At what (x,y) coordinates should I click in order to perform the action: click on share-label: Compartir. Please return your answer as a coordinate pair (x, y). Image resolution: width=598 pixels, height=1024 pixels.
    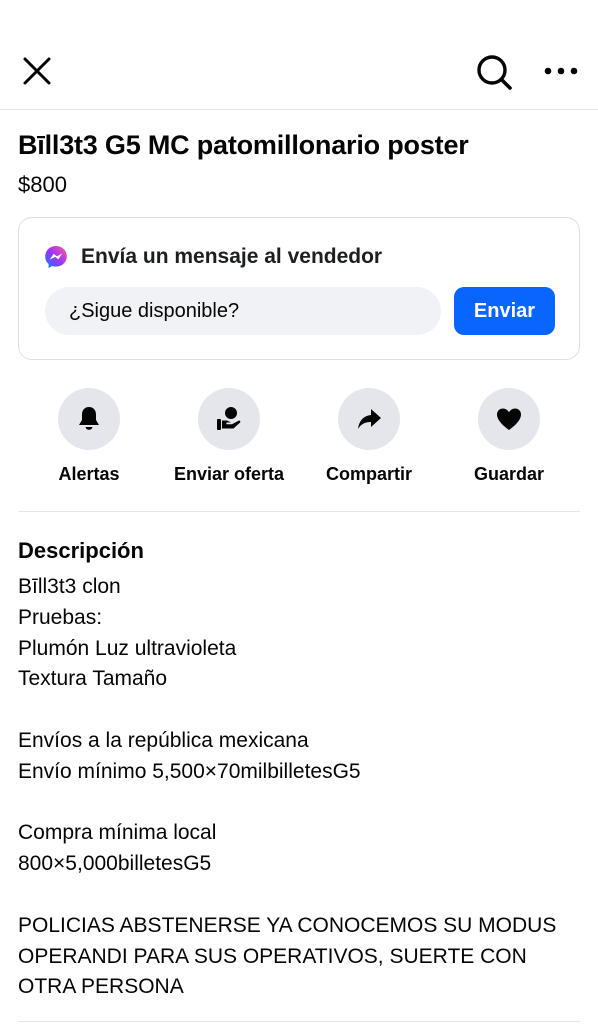
    Looking at the image, I should click on (368, 474).